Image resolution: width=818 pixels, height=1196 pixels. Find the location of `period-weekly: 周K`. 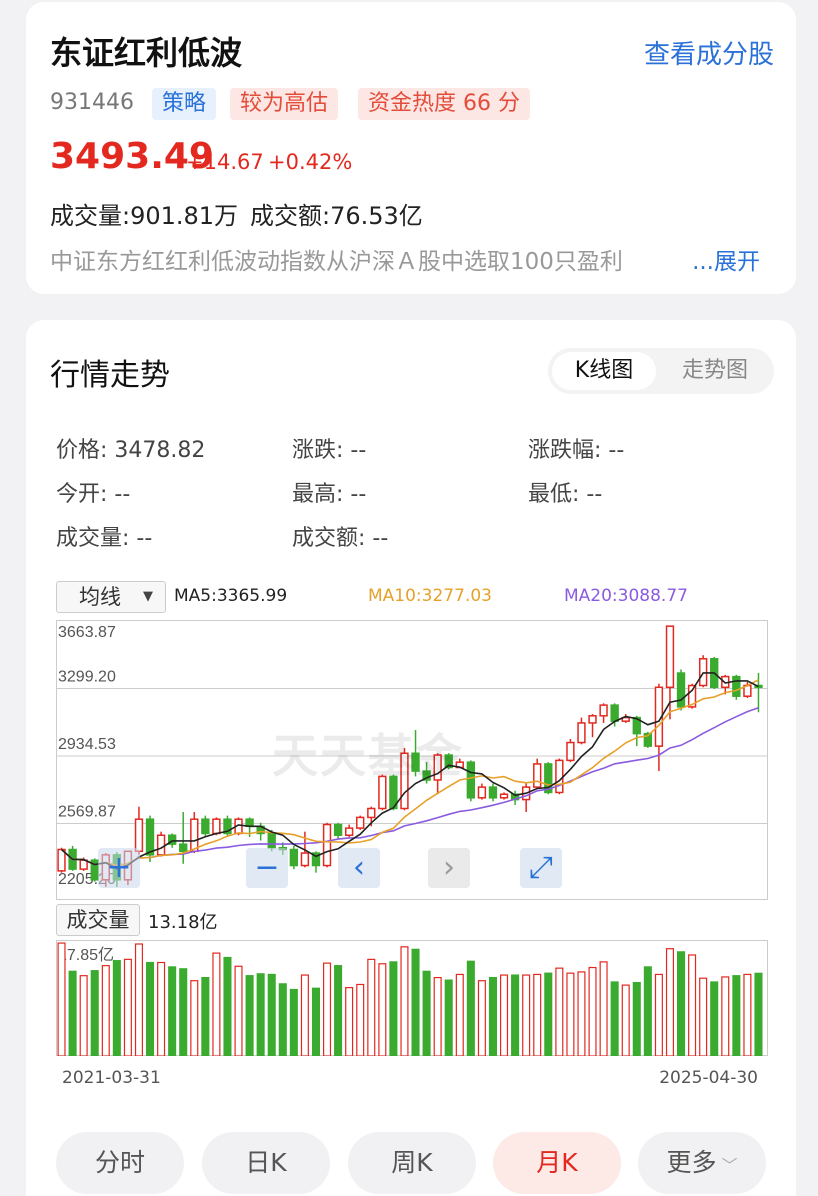

period-weekly: 周K is located at coordinates (412, 1163).